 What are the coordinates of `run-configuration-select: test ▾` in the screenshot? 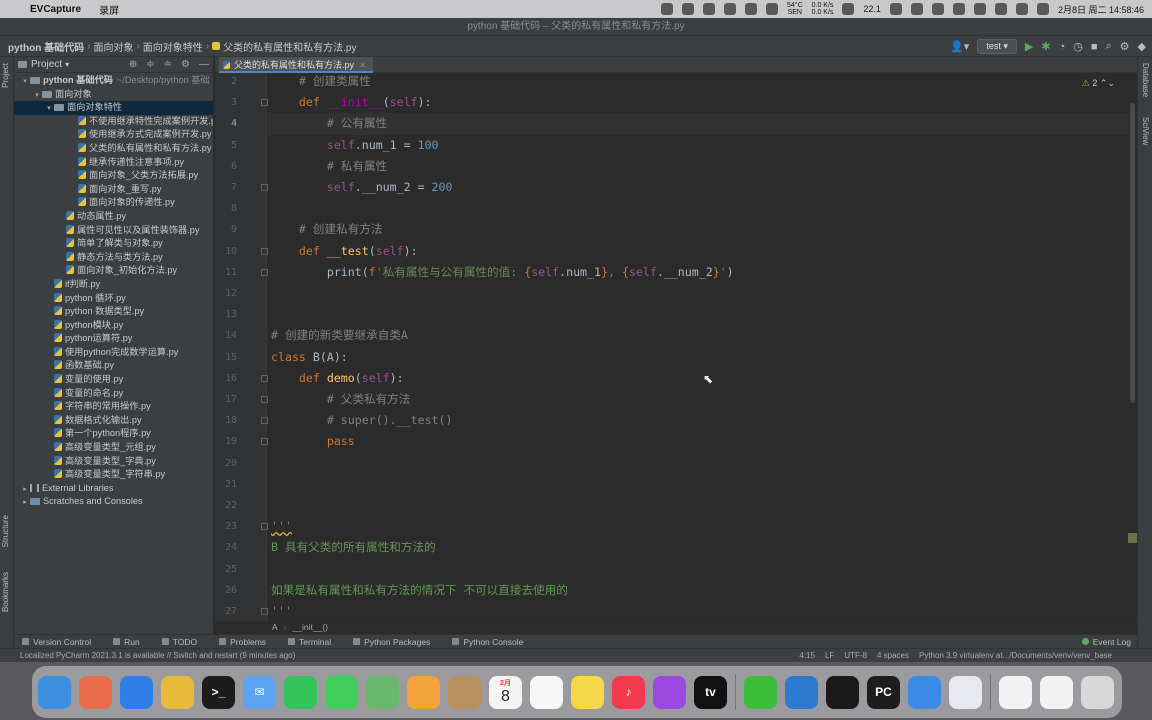 It's located at (997, 46).